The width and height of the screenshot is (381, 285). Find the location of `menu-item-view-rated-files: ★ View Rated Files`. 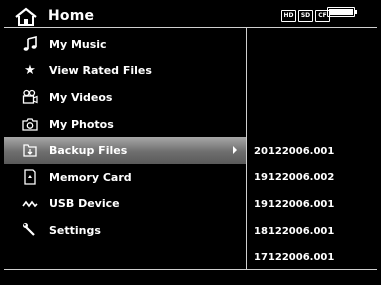

menu-item-view-rated-files: ★ View Rated Files is located at coordinates (125, 71).